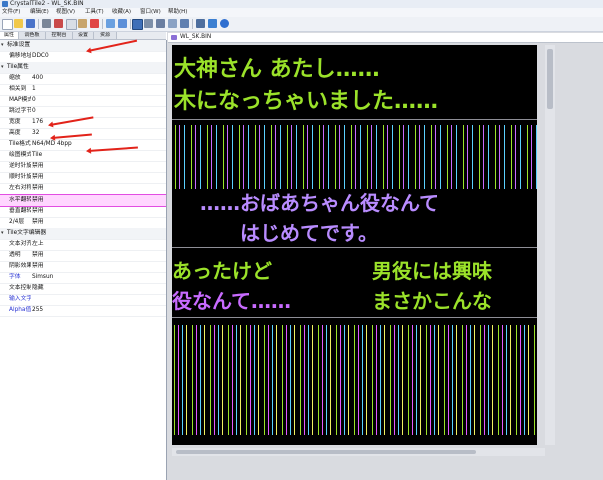 This screenshot has width=603, height=480. Describe the element at coordinates (150, 12) in the screenshot. I see `menu-window: 窗口(W)` at that location.